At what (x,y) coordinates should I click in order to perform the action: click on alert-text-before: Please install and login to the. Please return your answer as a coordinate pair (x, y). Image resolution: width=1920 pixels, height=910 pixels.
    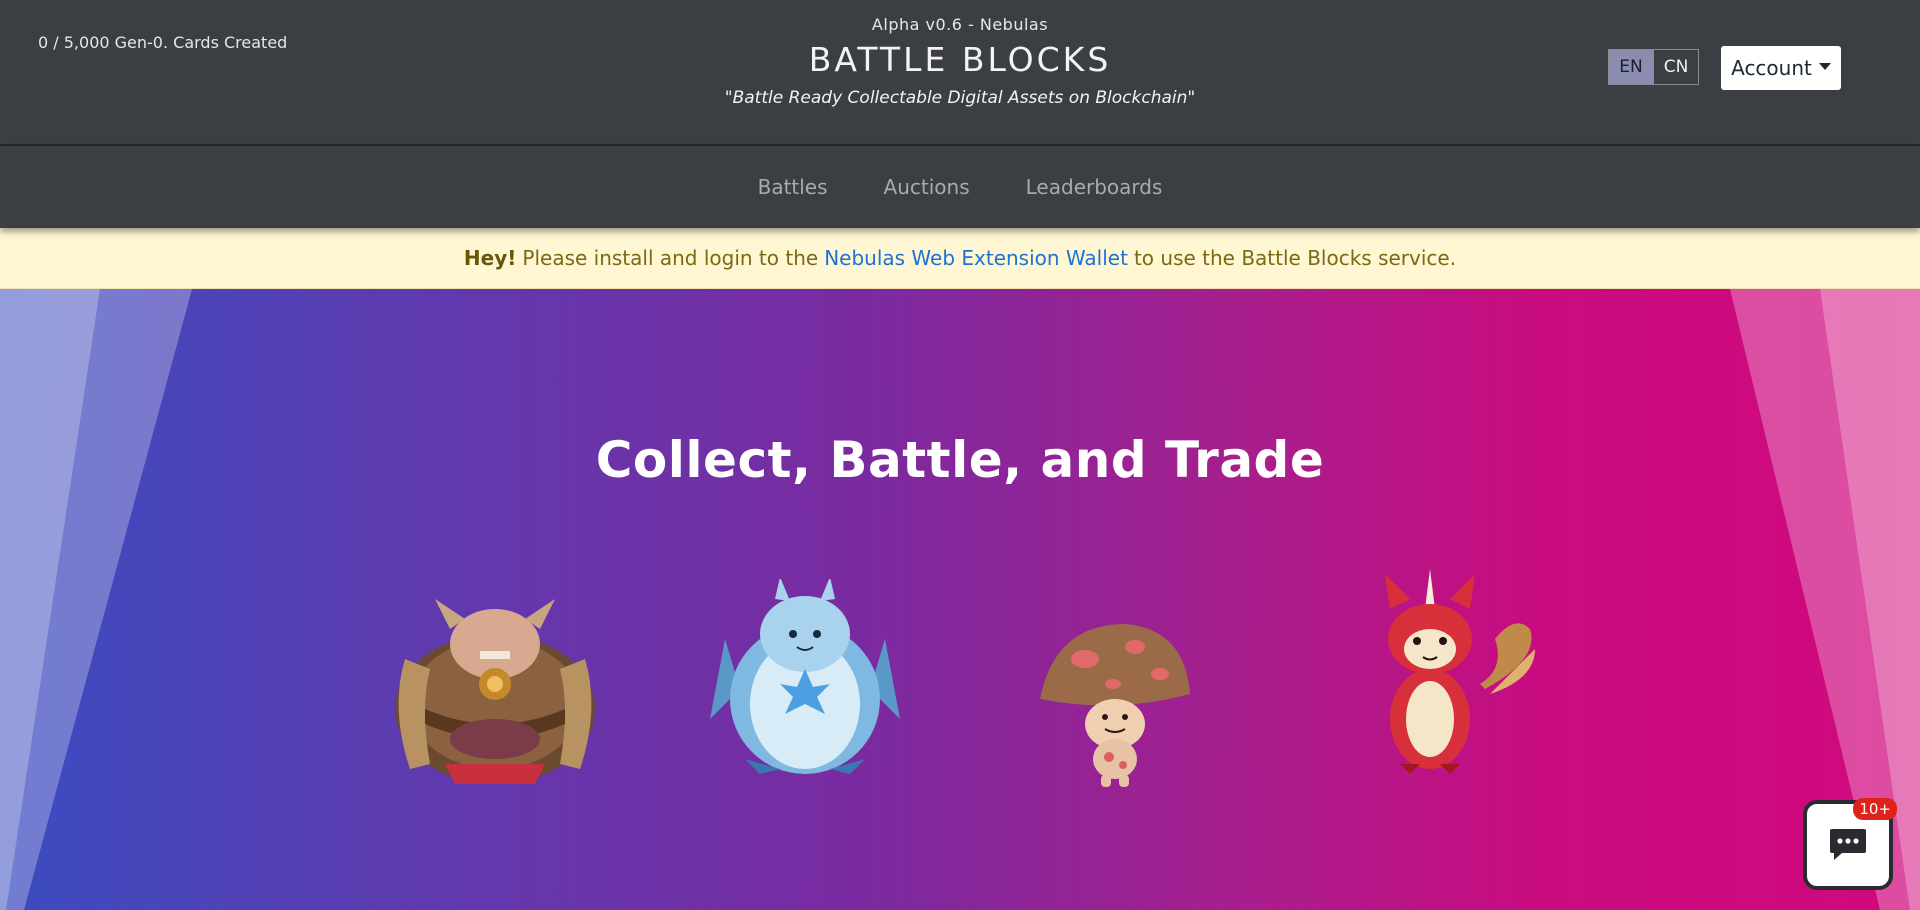
    Looking at the image, I should click on (670, 258).